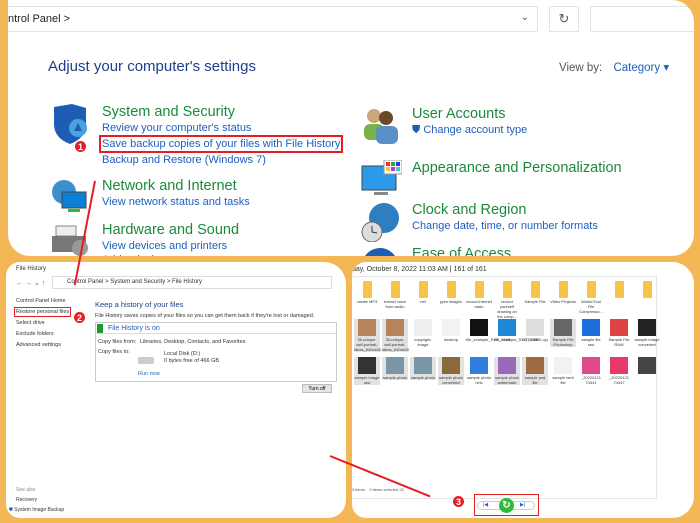  What do you see at coordinates (517, 168) in the screenshot?
I see `category-heading: Appearance and Personalization` at bounding box center [517, 168].